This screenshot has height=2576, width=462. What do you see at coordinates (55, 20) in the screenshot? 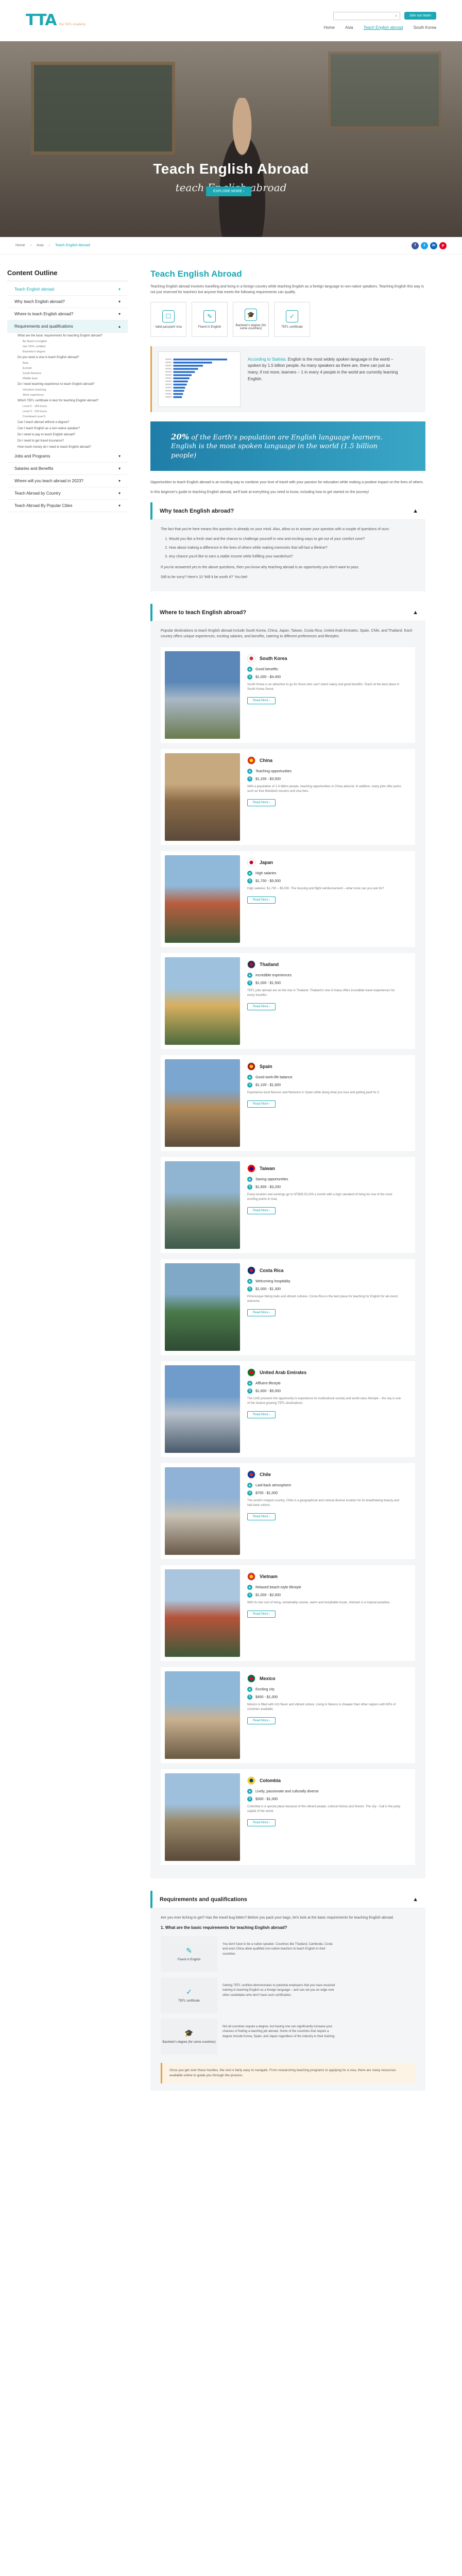
I see `site-logo: TTA The TEFL Academy` at bounding box center [55, 20].